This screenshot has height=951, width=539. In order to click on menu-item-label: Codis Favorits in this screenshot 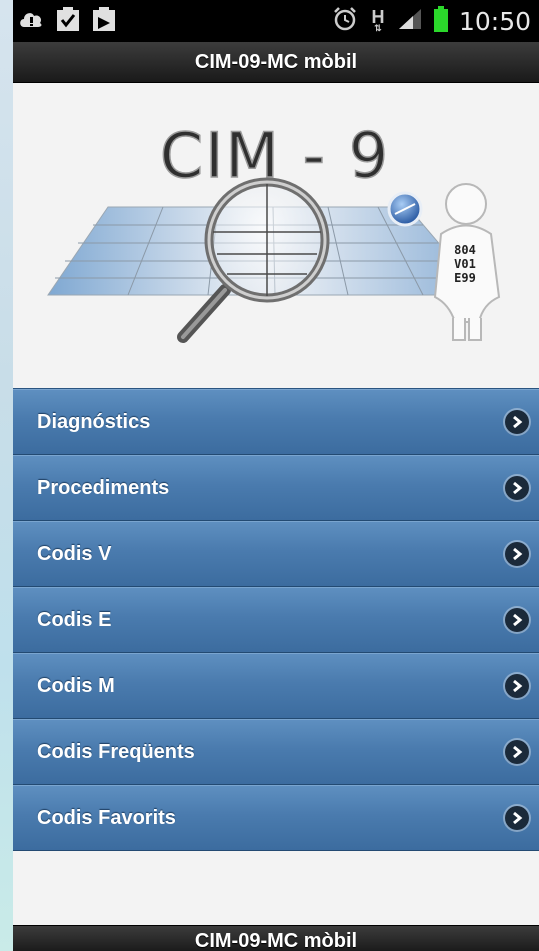, I will do `click(106, 817)`.